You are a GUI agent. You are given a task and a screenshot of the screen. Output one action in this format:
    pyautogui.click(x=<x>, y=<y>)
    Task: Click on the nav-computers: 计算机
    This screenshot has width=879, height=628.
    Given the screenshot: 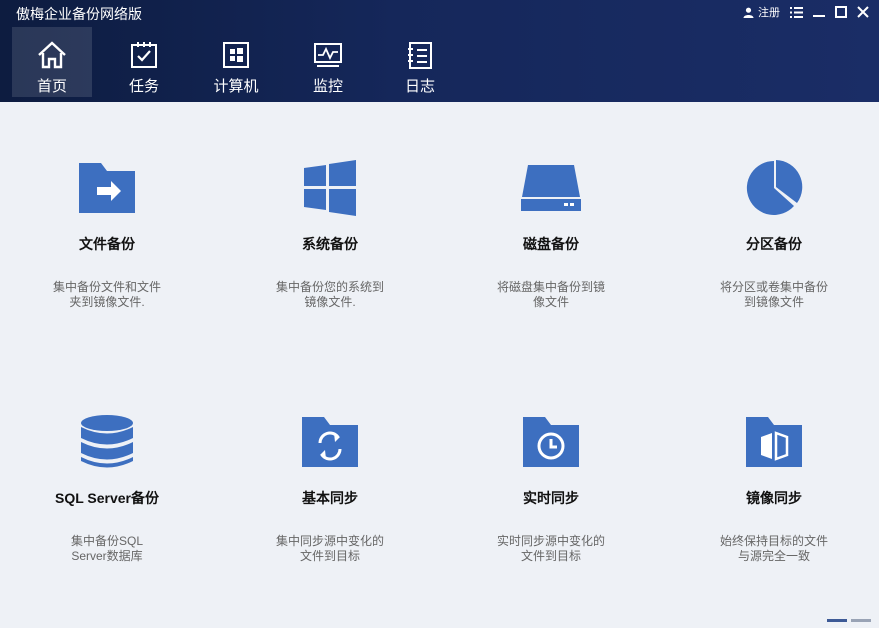 What is the action you would take?
    pyautogui.click(x=236, y=62)
    